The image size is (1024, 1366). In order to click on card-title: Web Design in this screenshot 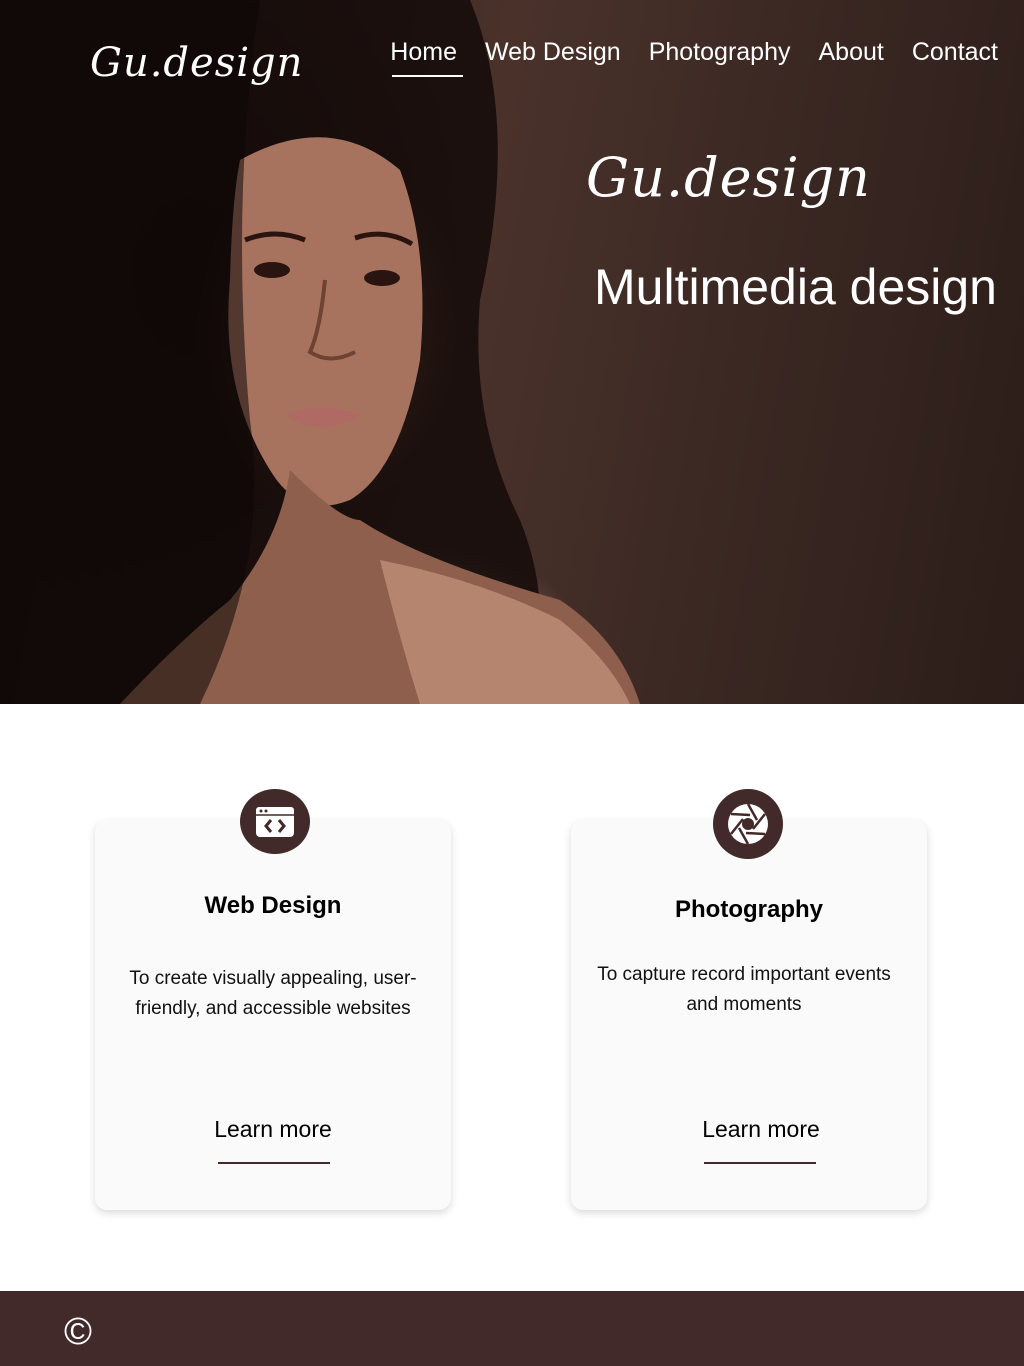, I will do `click(273, 905)`.